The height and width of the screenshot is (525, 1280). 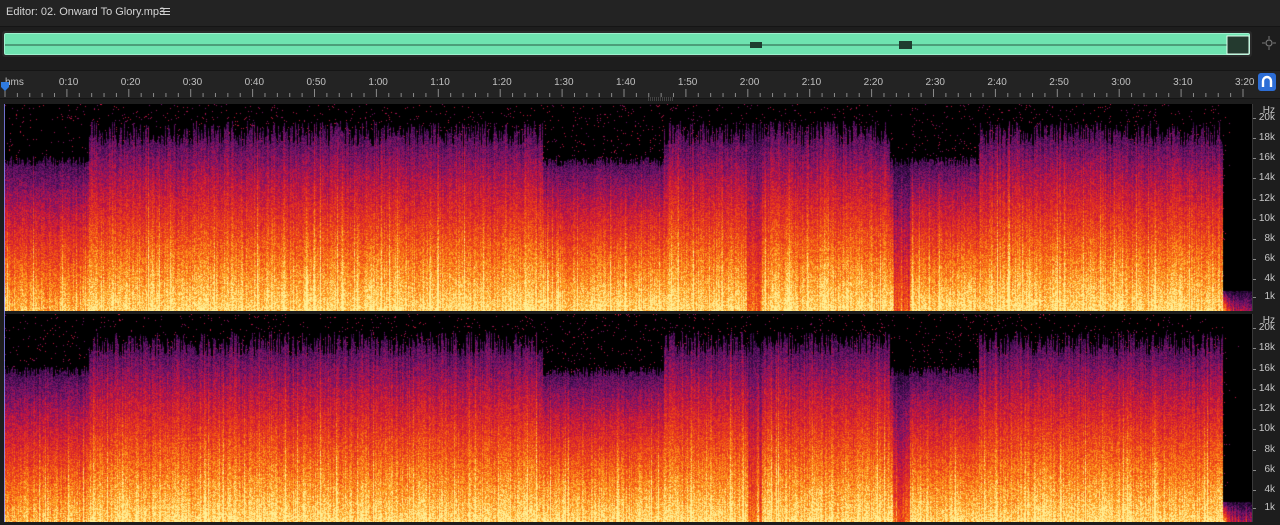 What do you see at coordinates (378, 82) in the screenshot?
I see `time-label: 1:00` at bounding box center [378, 82].